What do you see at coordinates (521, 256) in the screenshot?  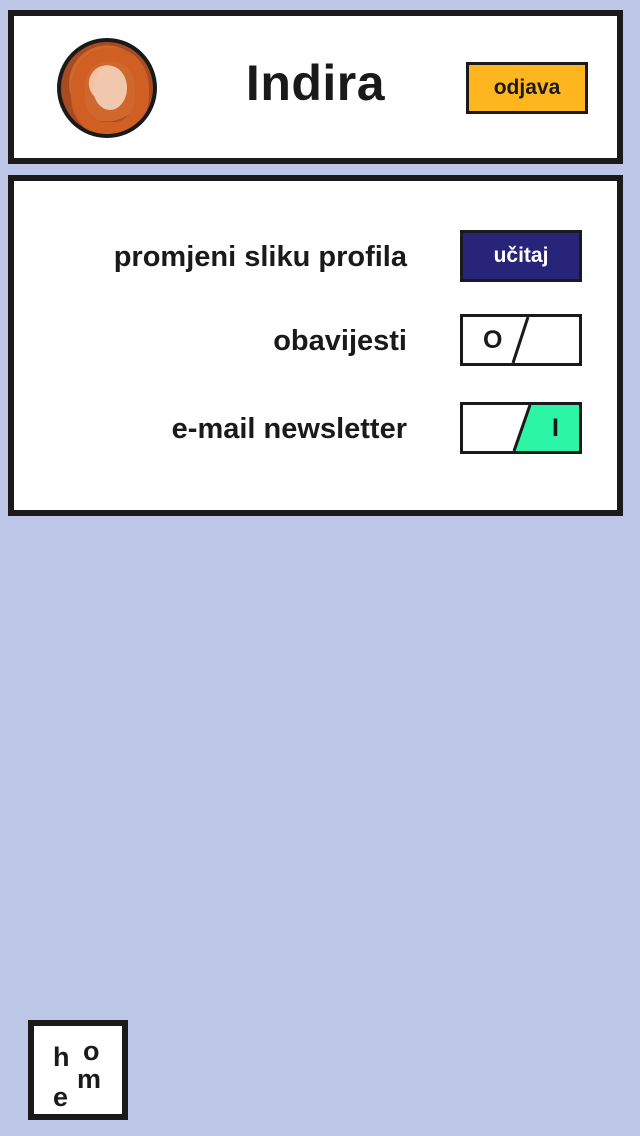 I see `upload-button: učitaj` at bounding box center [521, 256].